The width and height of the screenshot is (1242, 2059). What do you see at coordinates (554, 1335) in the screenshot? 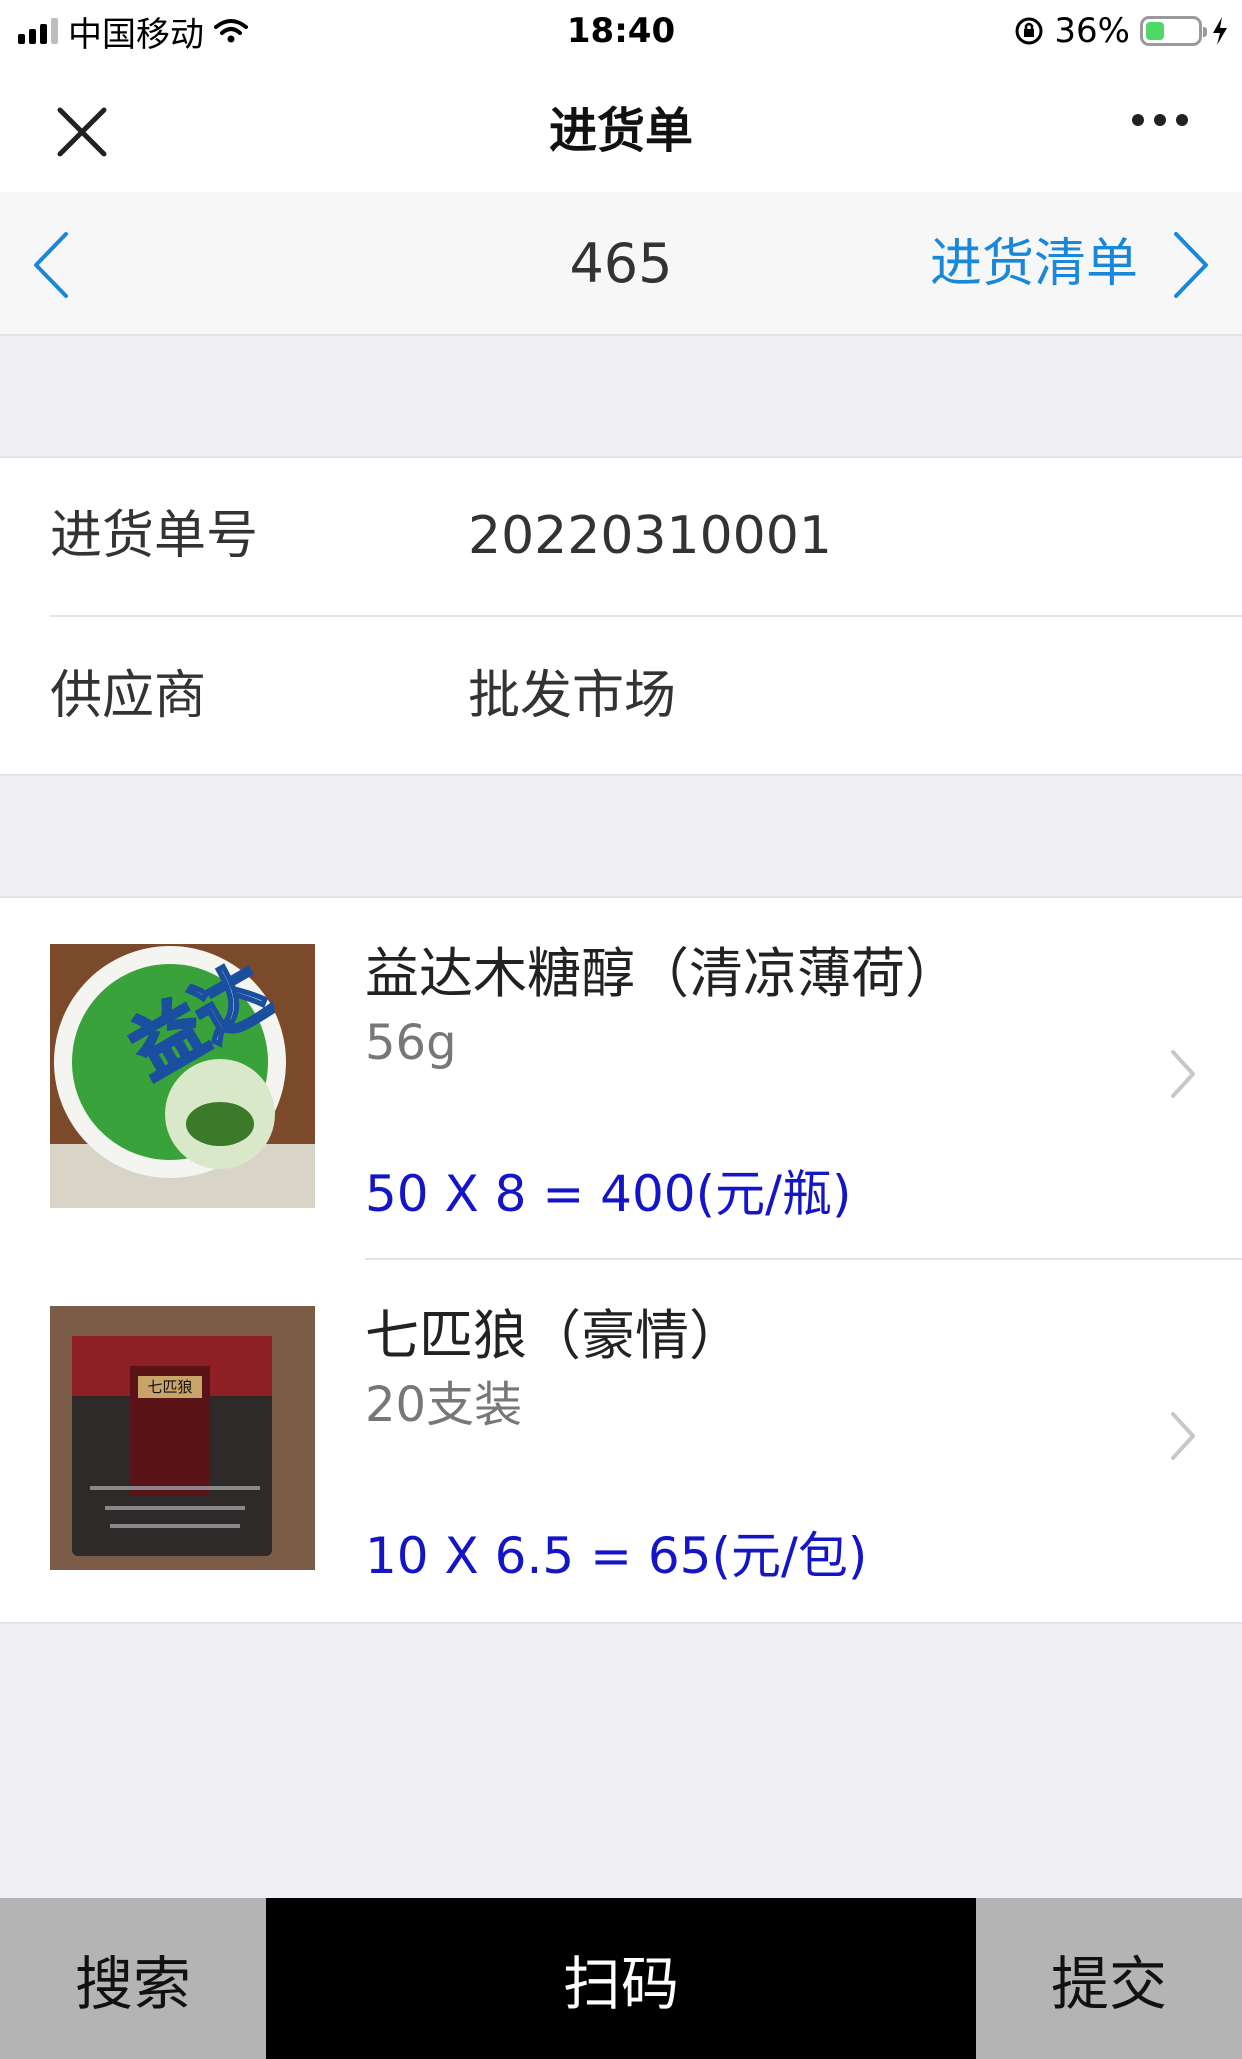
I see `product-name: 七匹狼（豪情）` at bounding box center [554, 1335].